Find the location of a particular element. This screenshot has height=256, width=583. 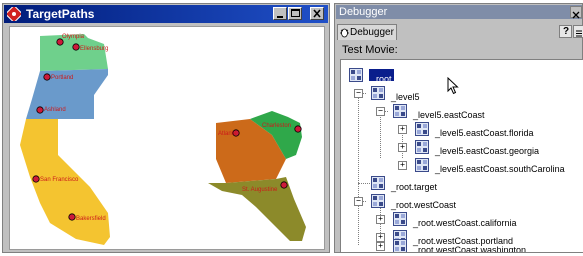

tree-label-box: _root is located at coordinates (381, 76).